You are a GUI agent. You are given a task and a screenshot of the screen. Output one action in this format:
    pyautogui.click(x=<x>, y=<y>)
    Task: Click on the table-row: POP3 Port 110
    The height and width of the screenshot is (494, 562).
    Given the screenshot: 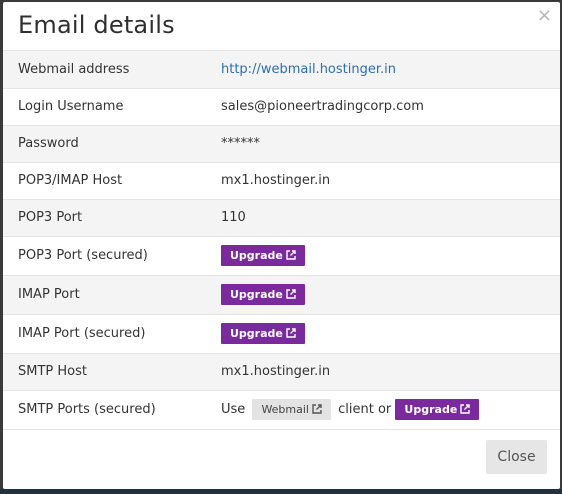 What is the action you would take?
    pyautogui.click(x=281, y=218)
    